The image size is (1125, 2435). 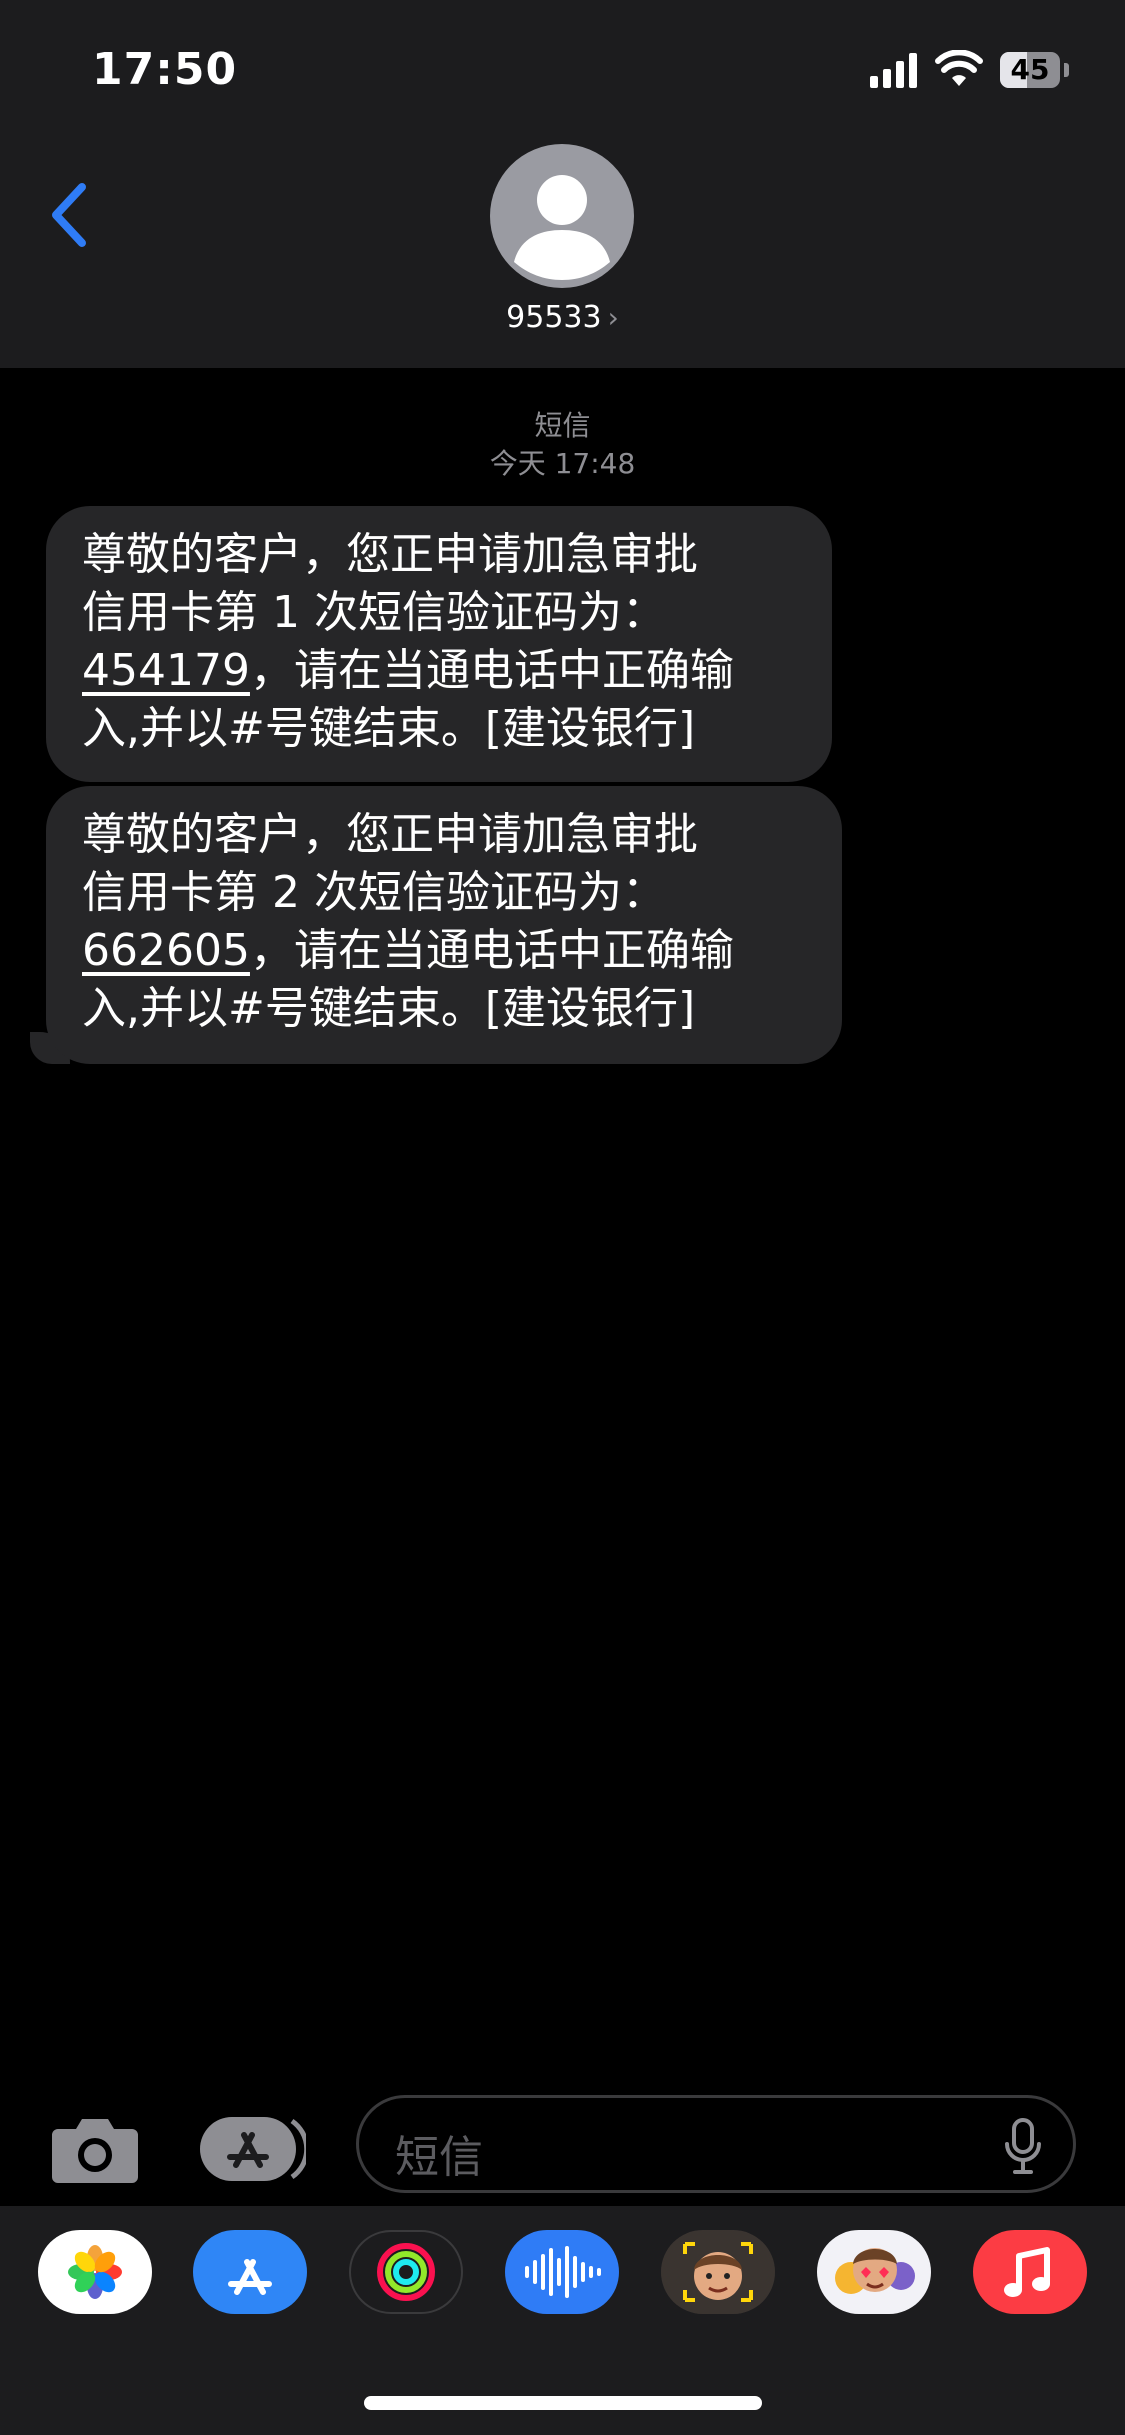 I want to click on activity-app-icon, so click(x=406, y=2272).